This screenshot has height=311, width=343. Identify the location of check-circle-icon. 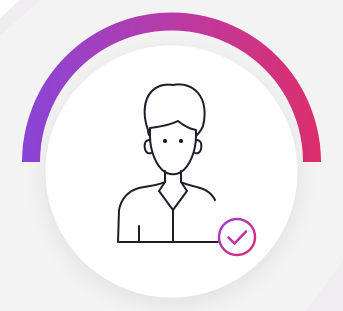
(237, 237).